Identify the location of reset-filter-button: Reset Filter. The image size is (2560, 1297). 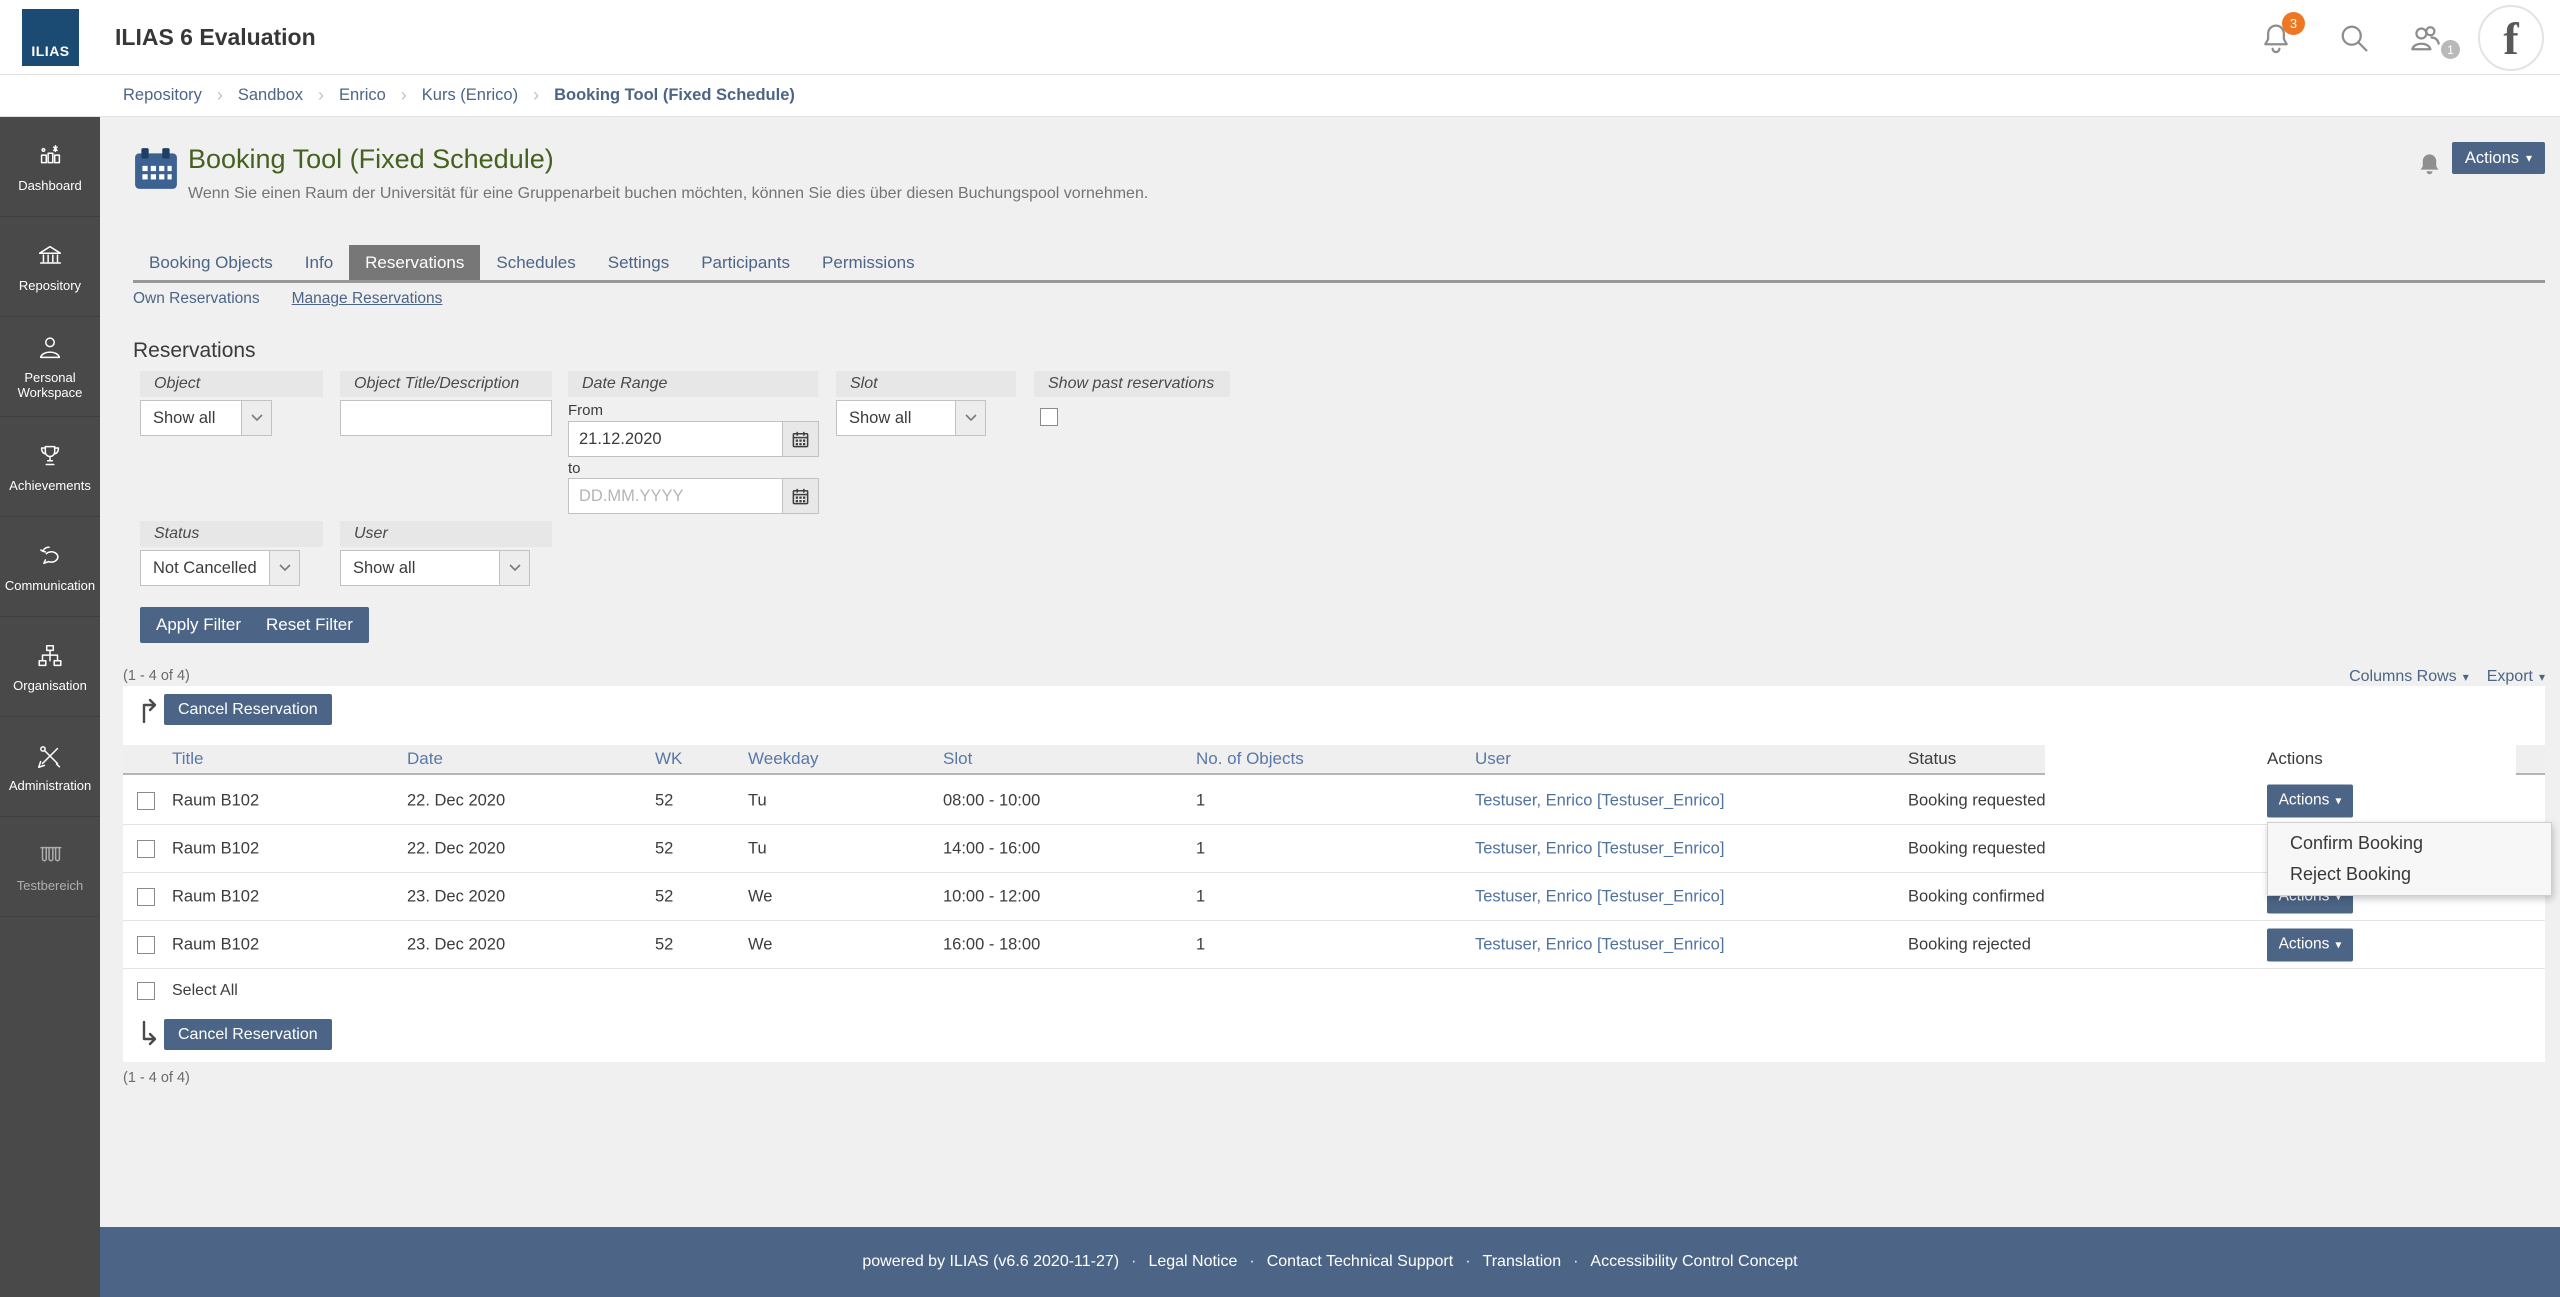
(309, 625).